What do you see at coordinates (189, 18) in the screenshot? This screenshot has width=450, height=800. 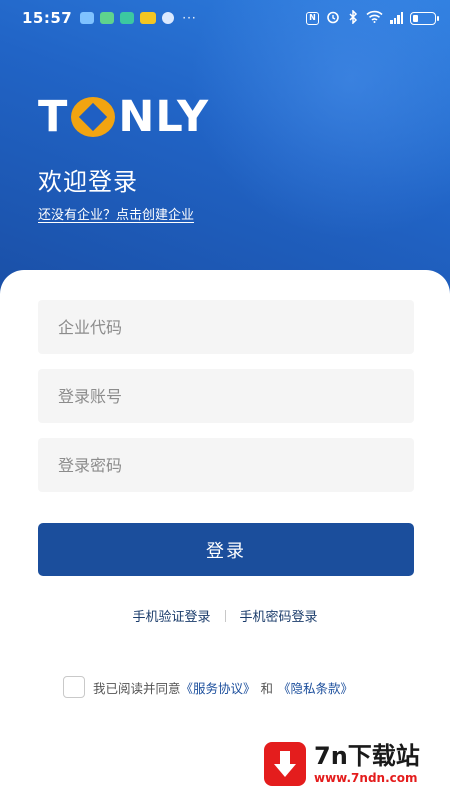 I see `more-notifications-icon: ···` at bounding box center [189, 18].